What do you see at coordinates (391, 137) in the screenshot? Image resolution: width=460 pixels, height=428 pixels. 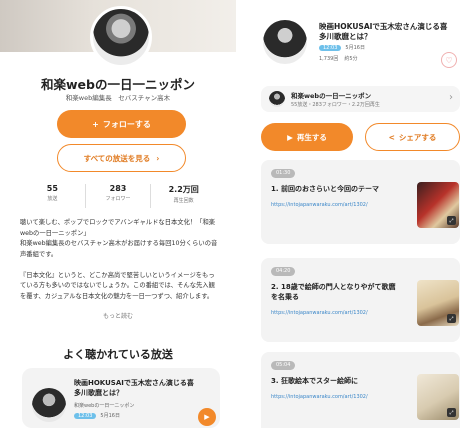 I see `share-icon: <` at bounding box center [391, 137].